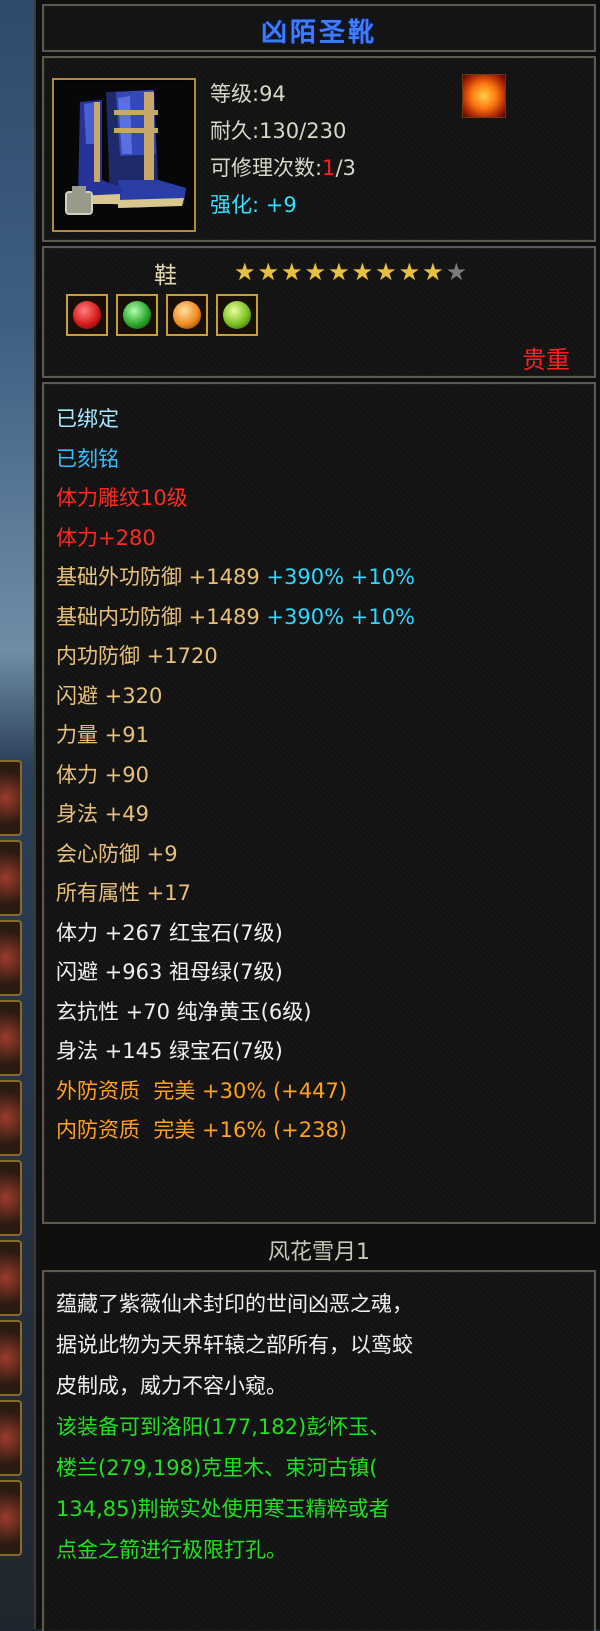  Describe the element at coordinates (158, 616) in the screenshot. I see `inner-def-label: 基础内功防御 +1489` at that location.